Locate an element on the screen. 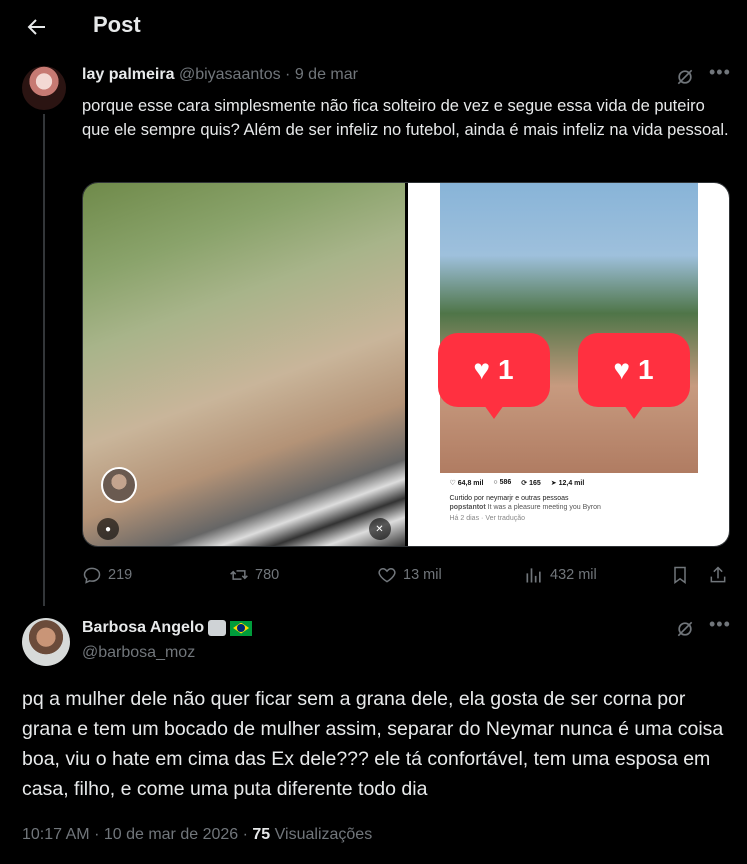 Image resolution: width=747 pixels, height=864 pixels. top-bar: Post is located at coordinates (373, 26).